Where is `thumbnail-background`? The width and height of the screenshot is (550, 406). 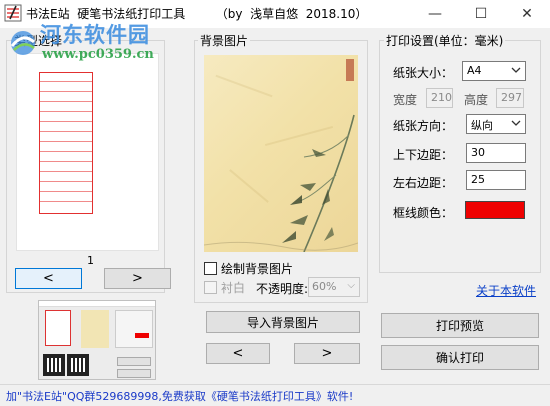
thumbnail-background is located at coordinates (95, 329).